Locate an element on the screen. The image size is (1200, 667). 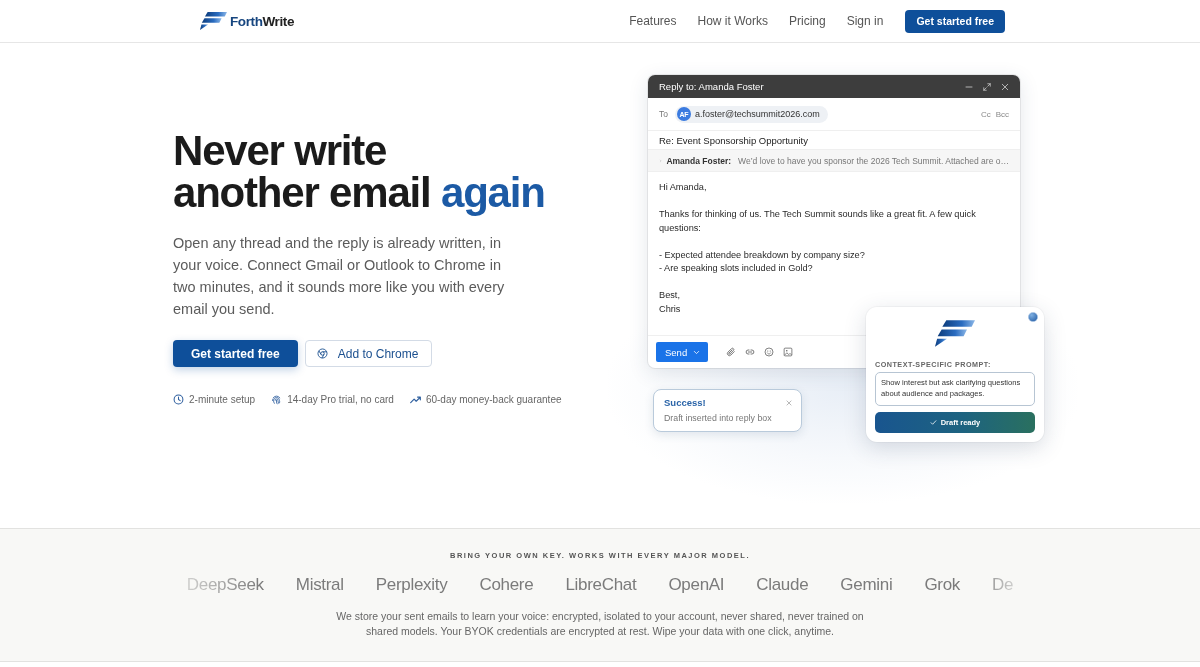
perk-text: 14-day Pro trial, no card is located at coordinates (340, 399).